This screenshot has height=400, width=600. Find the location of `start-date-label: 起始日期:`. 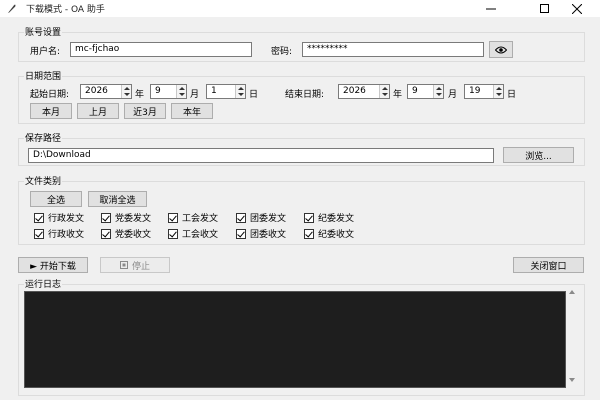

start-date-label: 起始日期: is located at coordinates (50, 95).